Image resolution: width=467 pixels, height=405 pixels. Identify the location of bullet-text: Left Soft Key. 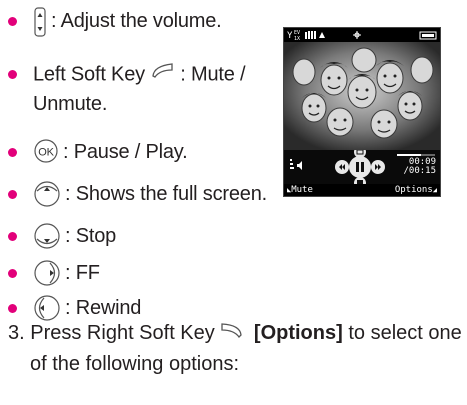
(89, 74).